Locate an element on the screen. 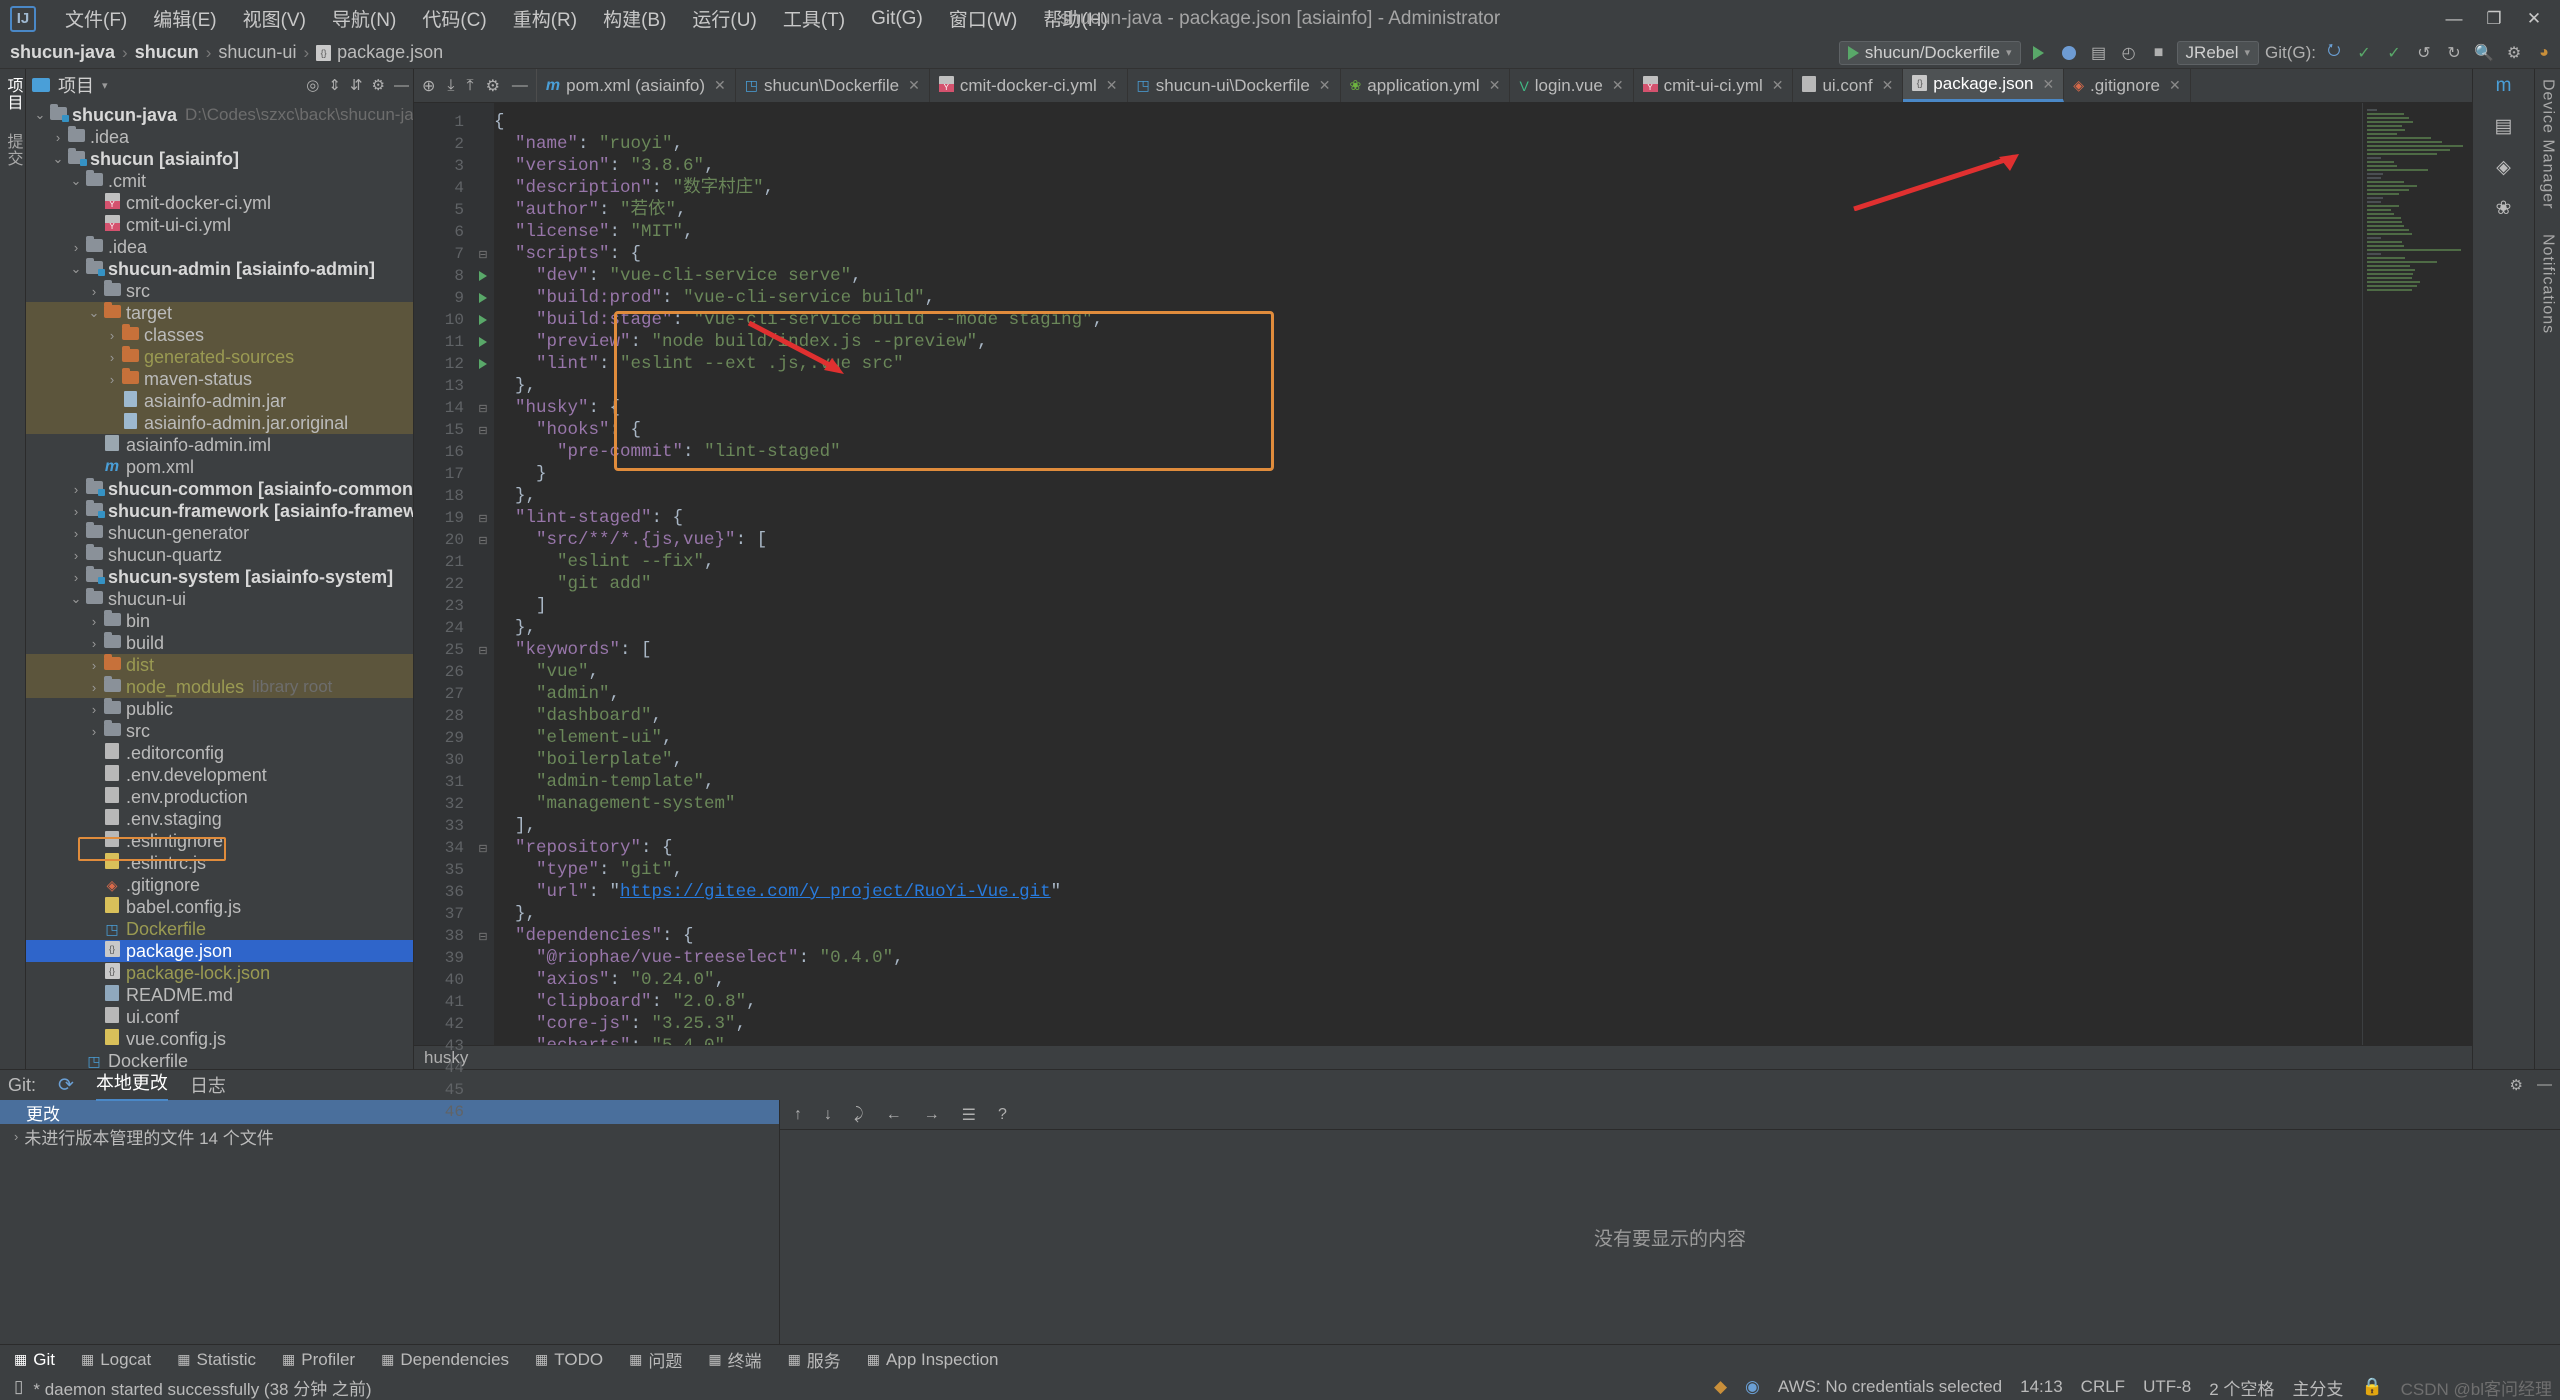 Image resolution: width=2560 pixels, height=1400 pixels. coverage-button: ▤ is located at coordinates (2099, 53).